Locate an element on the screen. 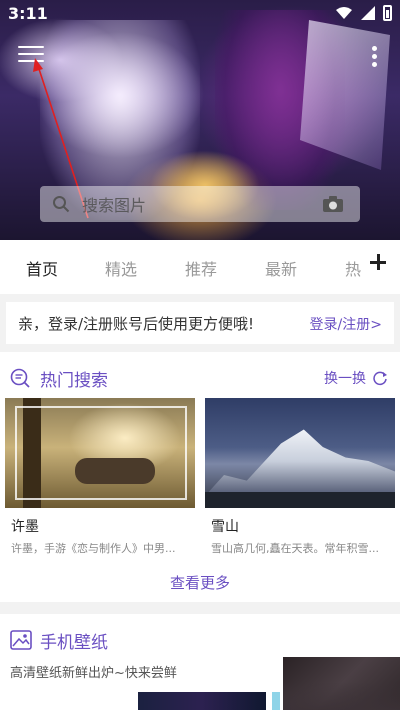  see-more-link: 查看更多 is located at coordinates (200, 582).